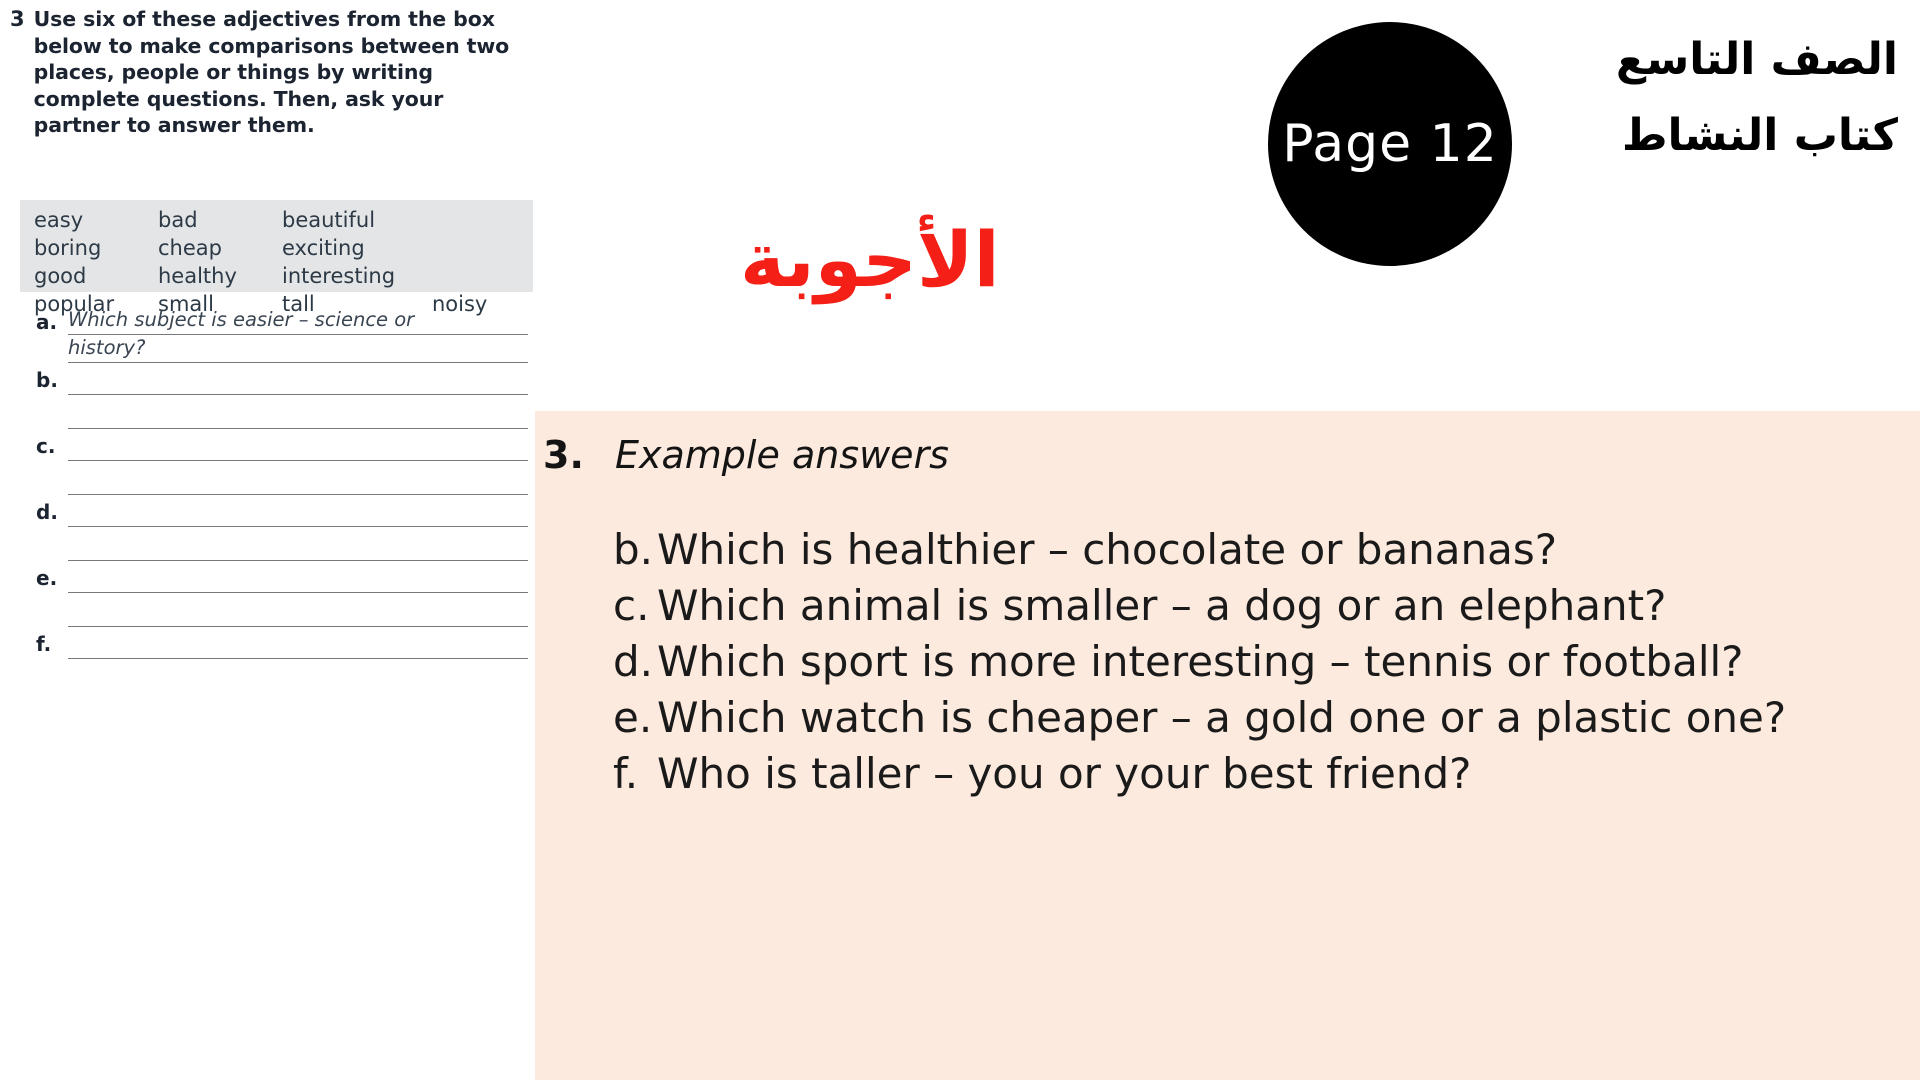 This screenshot has width=1920, height=1080. I want to click on word-box-cell: boring, so click(68, 248).